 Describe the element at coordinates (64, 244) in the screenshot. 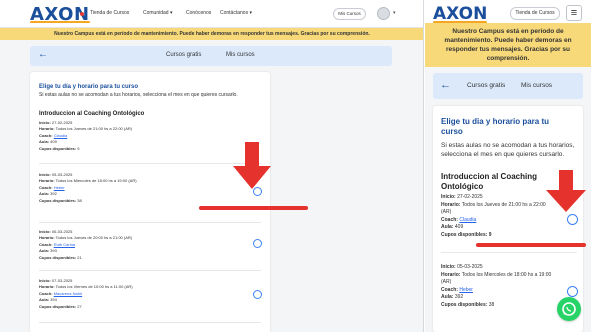

I see `coach-link: Ruth Carina` at that location.